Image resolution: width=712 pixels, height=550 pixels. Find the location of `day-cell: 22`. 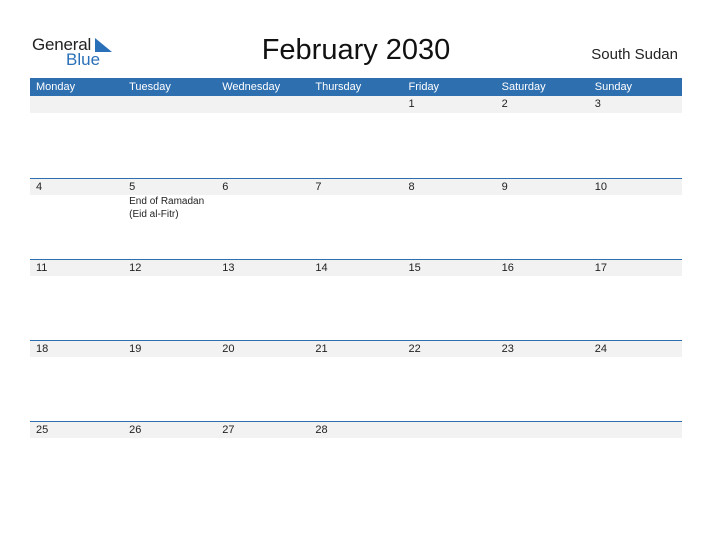

day-cell: 22 is located at coordinates (449, 349).